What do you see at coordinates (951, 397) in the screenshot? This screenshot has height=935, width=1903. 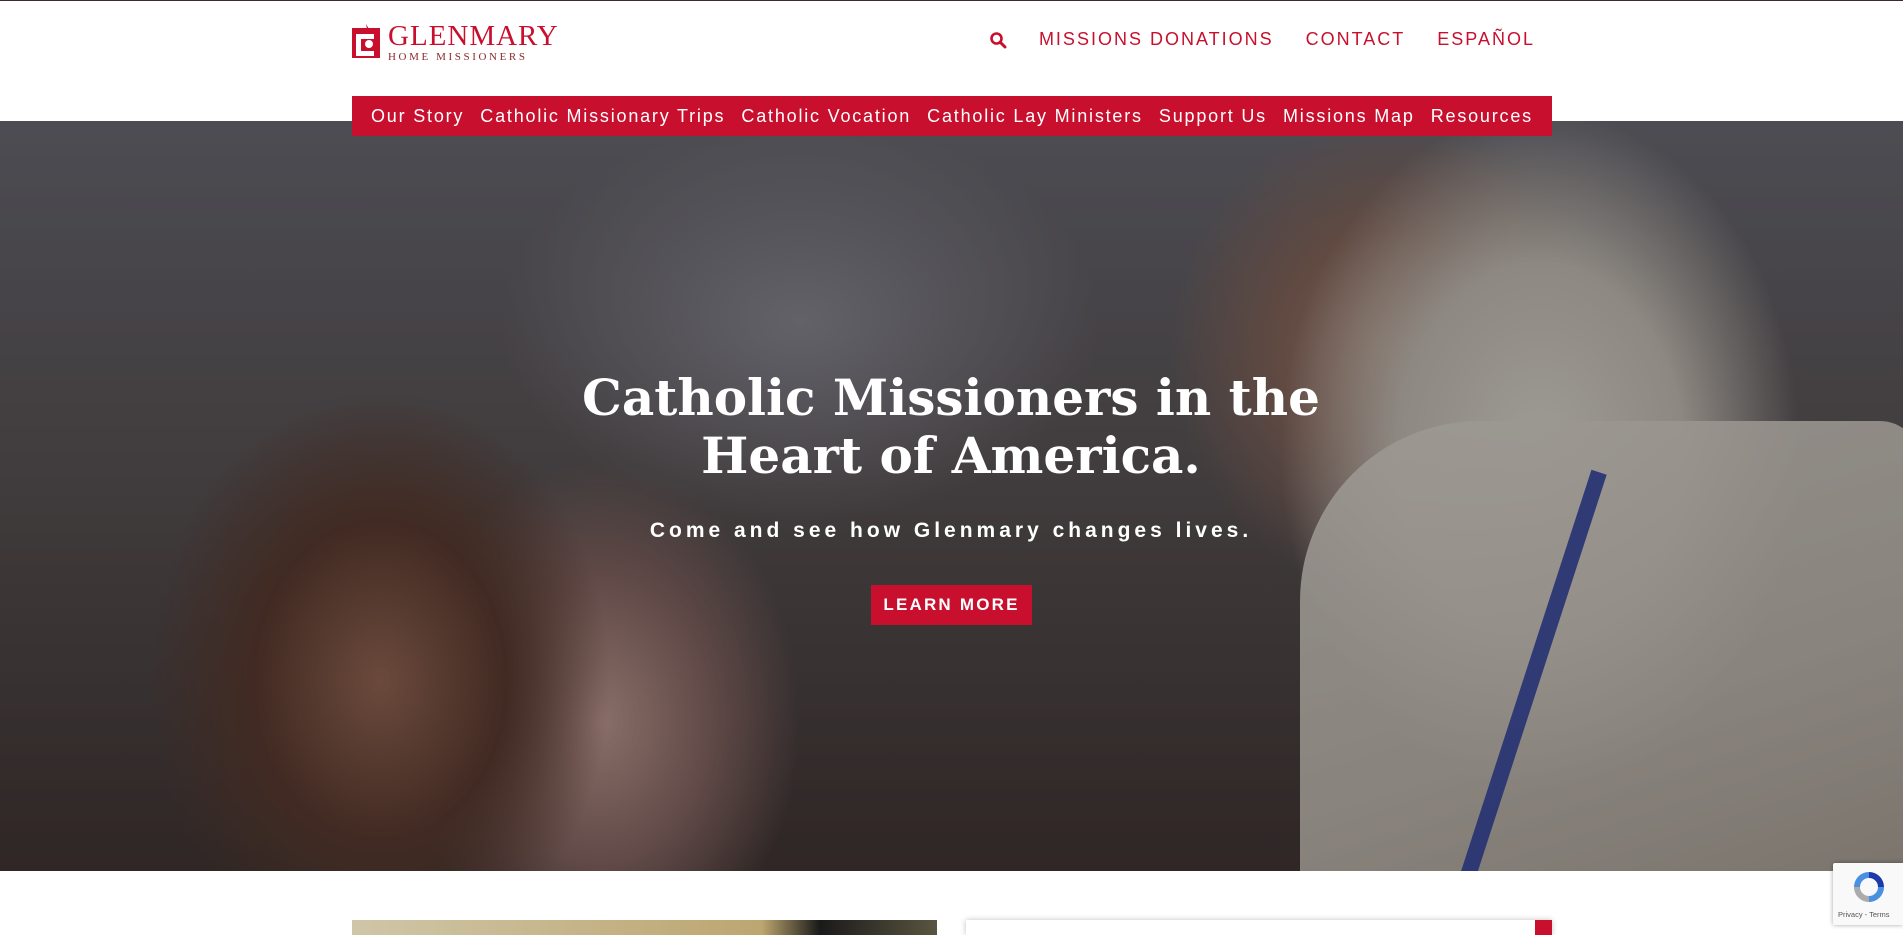 I see `hero-title-line-1: Catholic Missioners in the` at bounding box center [951, 397].